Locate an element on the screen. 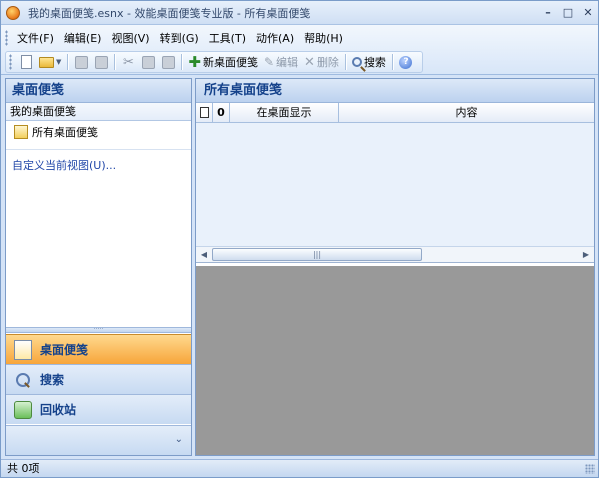  toolbar: ▼ ✂ ✚ 新桌面便笺 ✎ 编辑 ✕ 删除 搜索 ? is located at coordinates (214, 62).